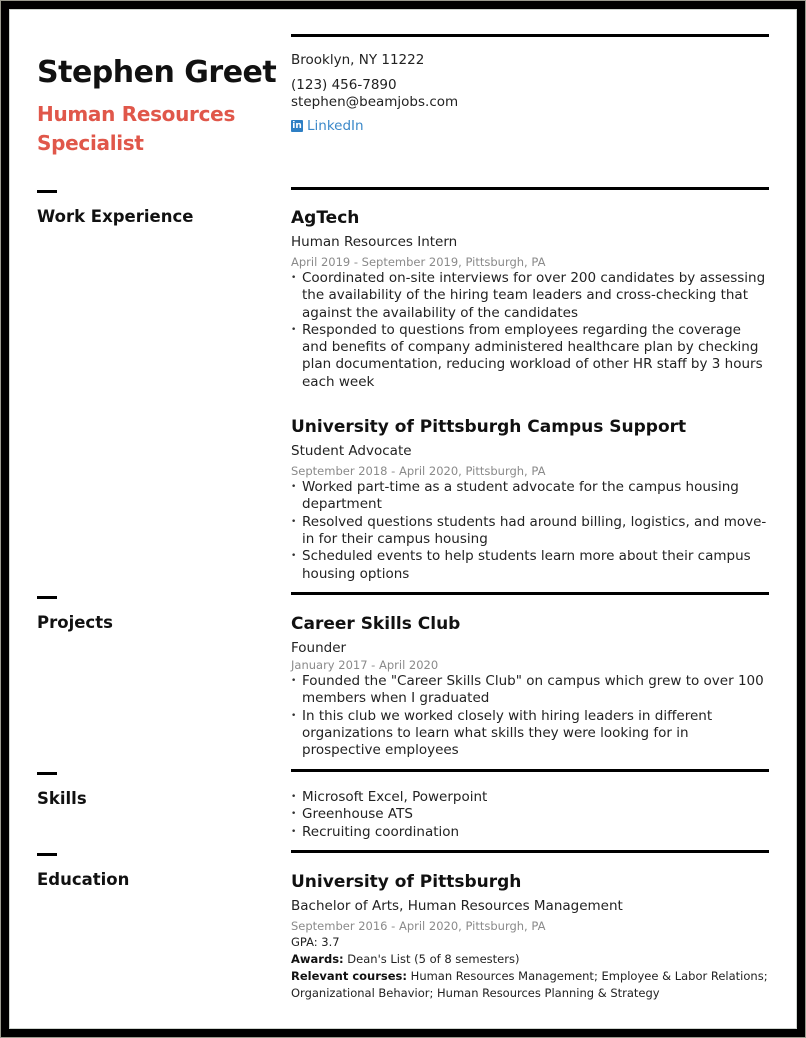  What do you see at coordinates (365, 665) in the screenshot?
I see `project-dates: January 2017 - April 2020` at bounding box center [365, 665].